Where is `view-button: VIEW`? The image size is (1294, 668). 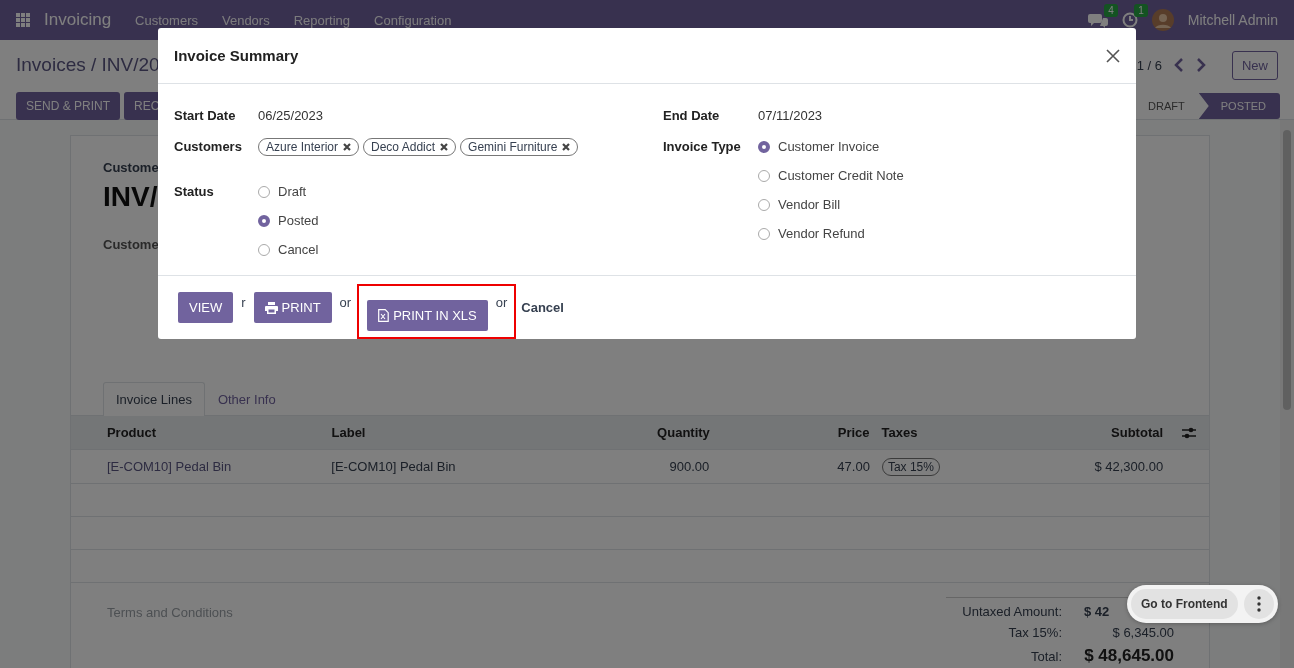
view-button: VIEW is located at coordinates (206, 307).